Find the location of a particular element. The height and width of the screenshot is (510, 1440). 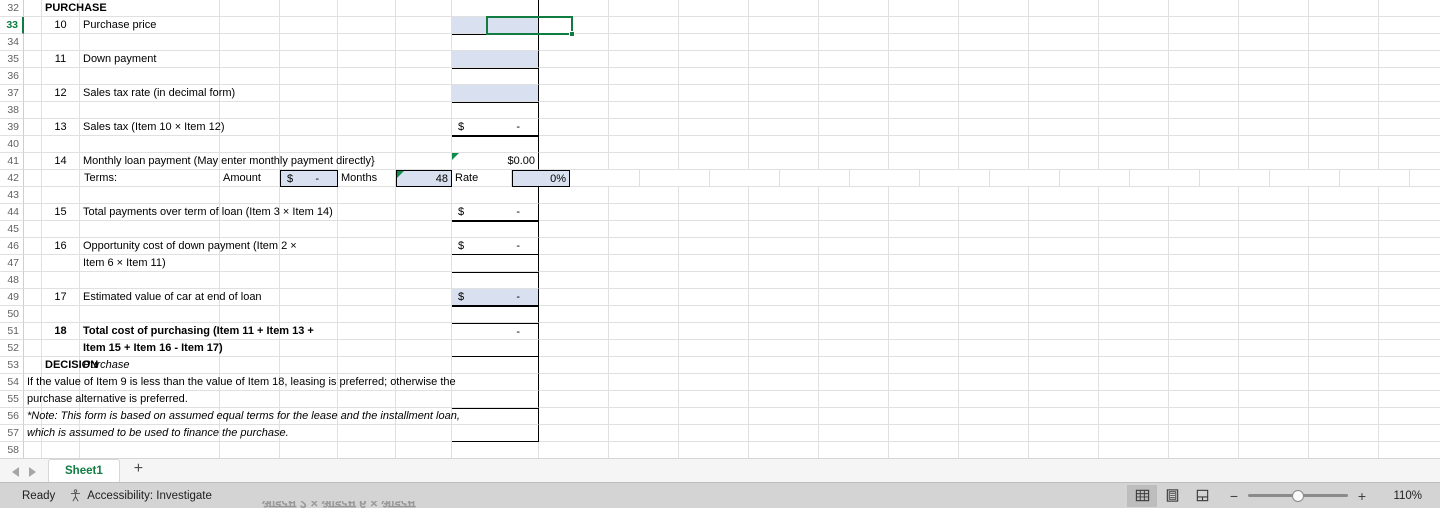

row-header-54: 54 is located at coordinates (12, 382).